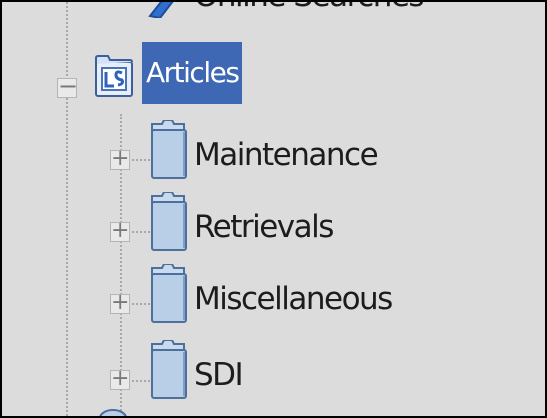 This screenshot has height=418, width=547. I want to click on collapse-toggle: −, so click(67, 86).